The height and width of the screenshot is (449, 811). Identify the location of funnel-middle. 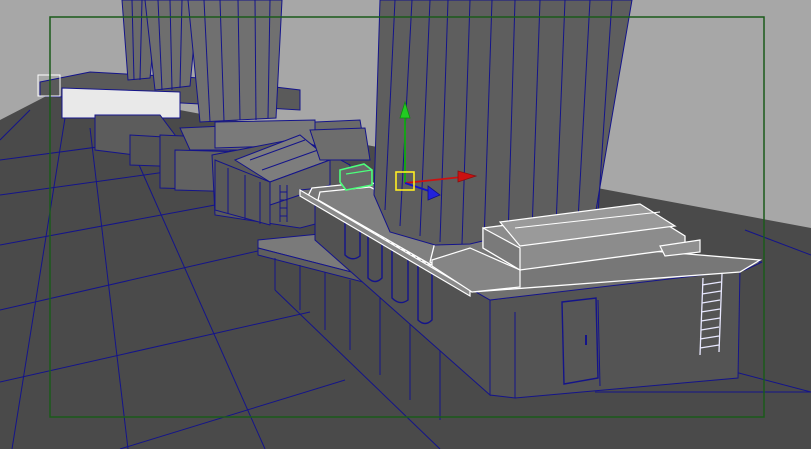
(235, 61).